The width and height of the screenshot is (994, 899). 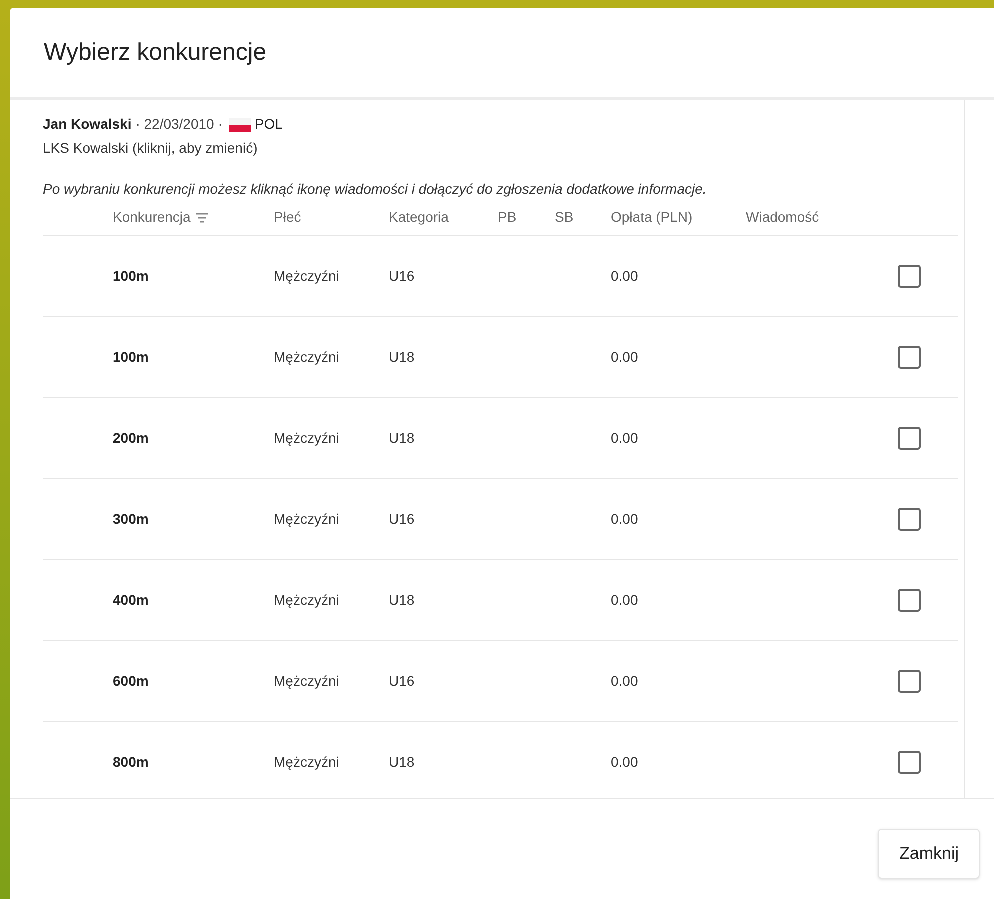 I want to click on column-header: SB, so click(x=565, y=217).